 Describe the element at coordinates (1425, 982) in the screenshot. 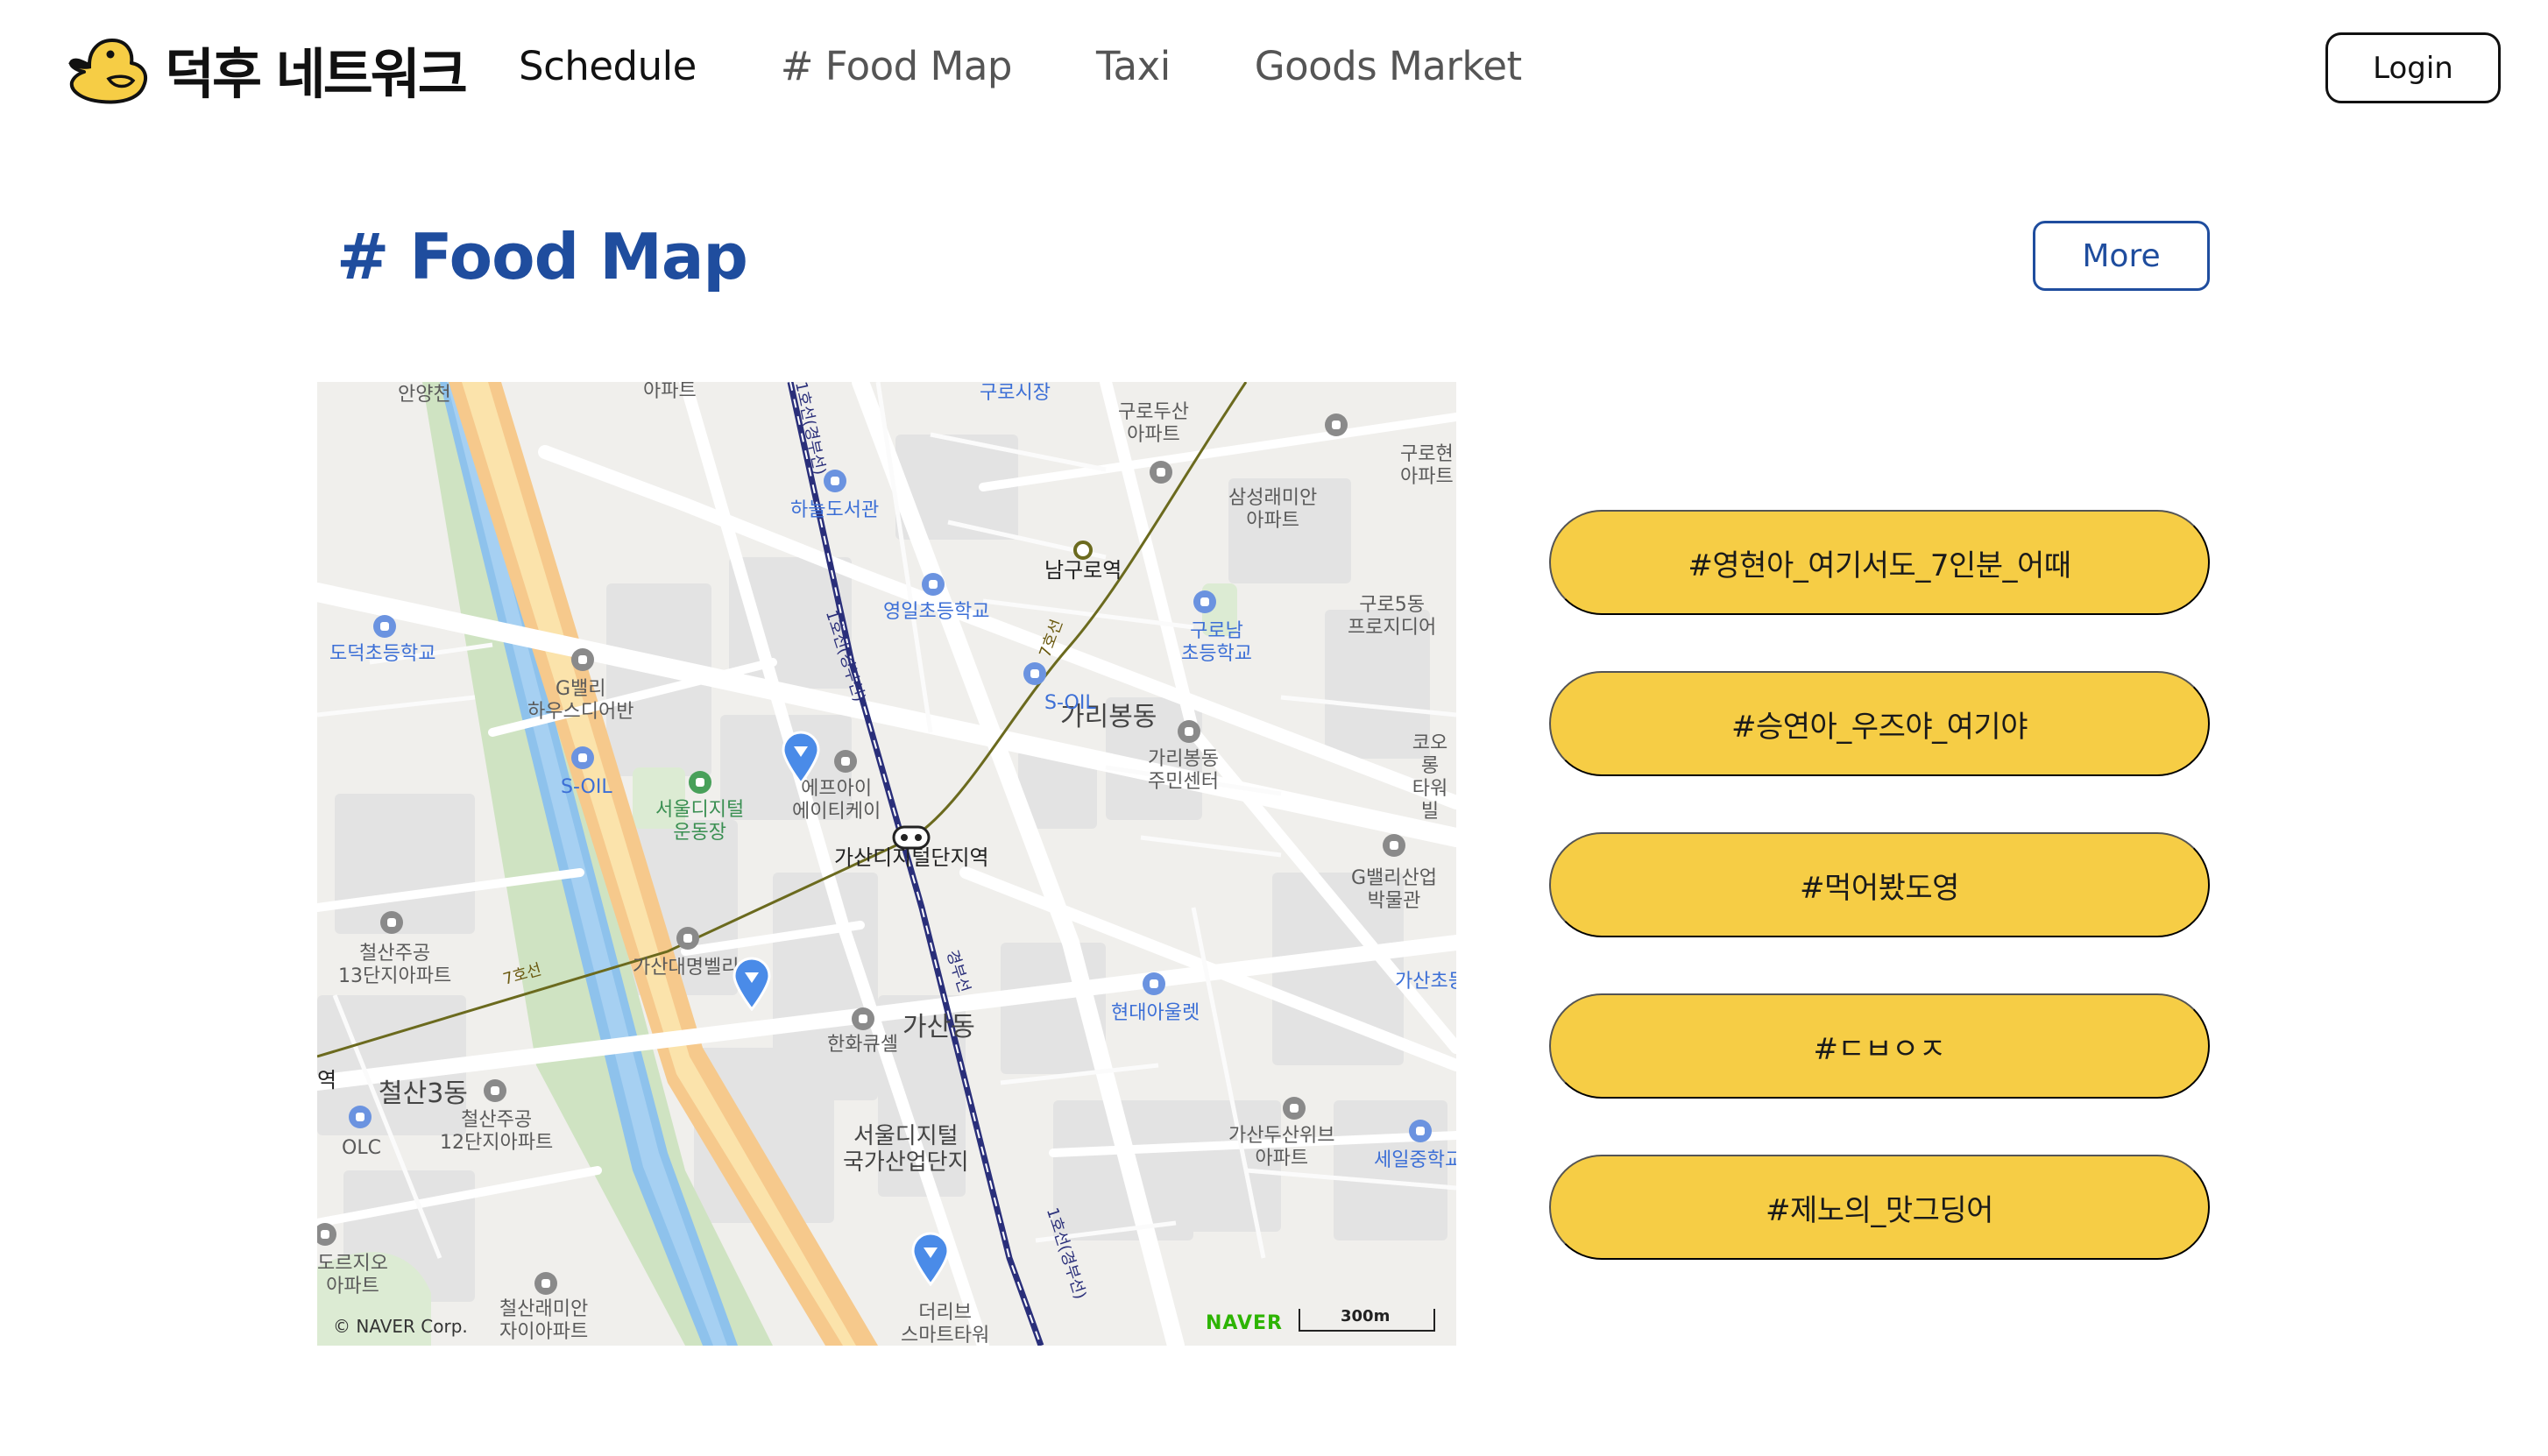

I see `map-label: 가산초등` at that location.